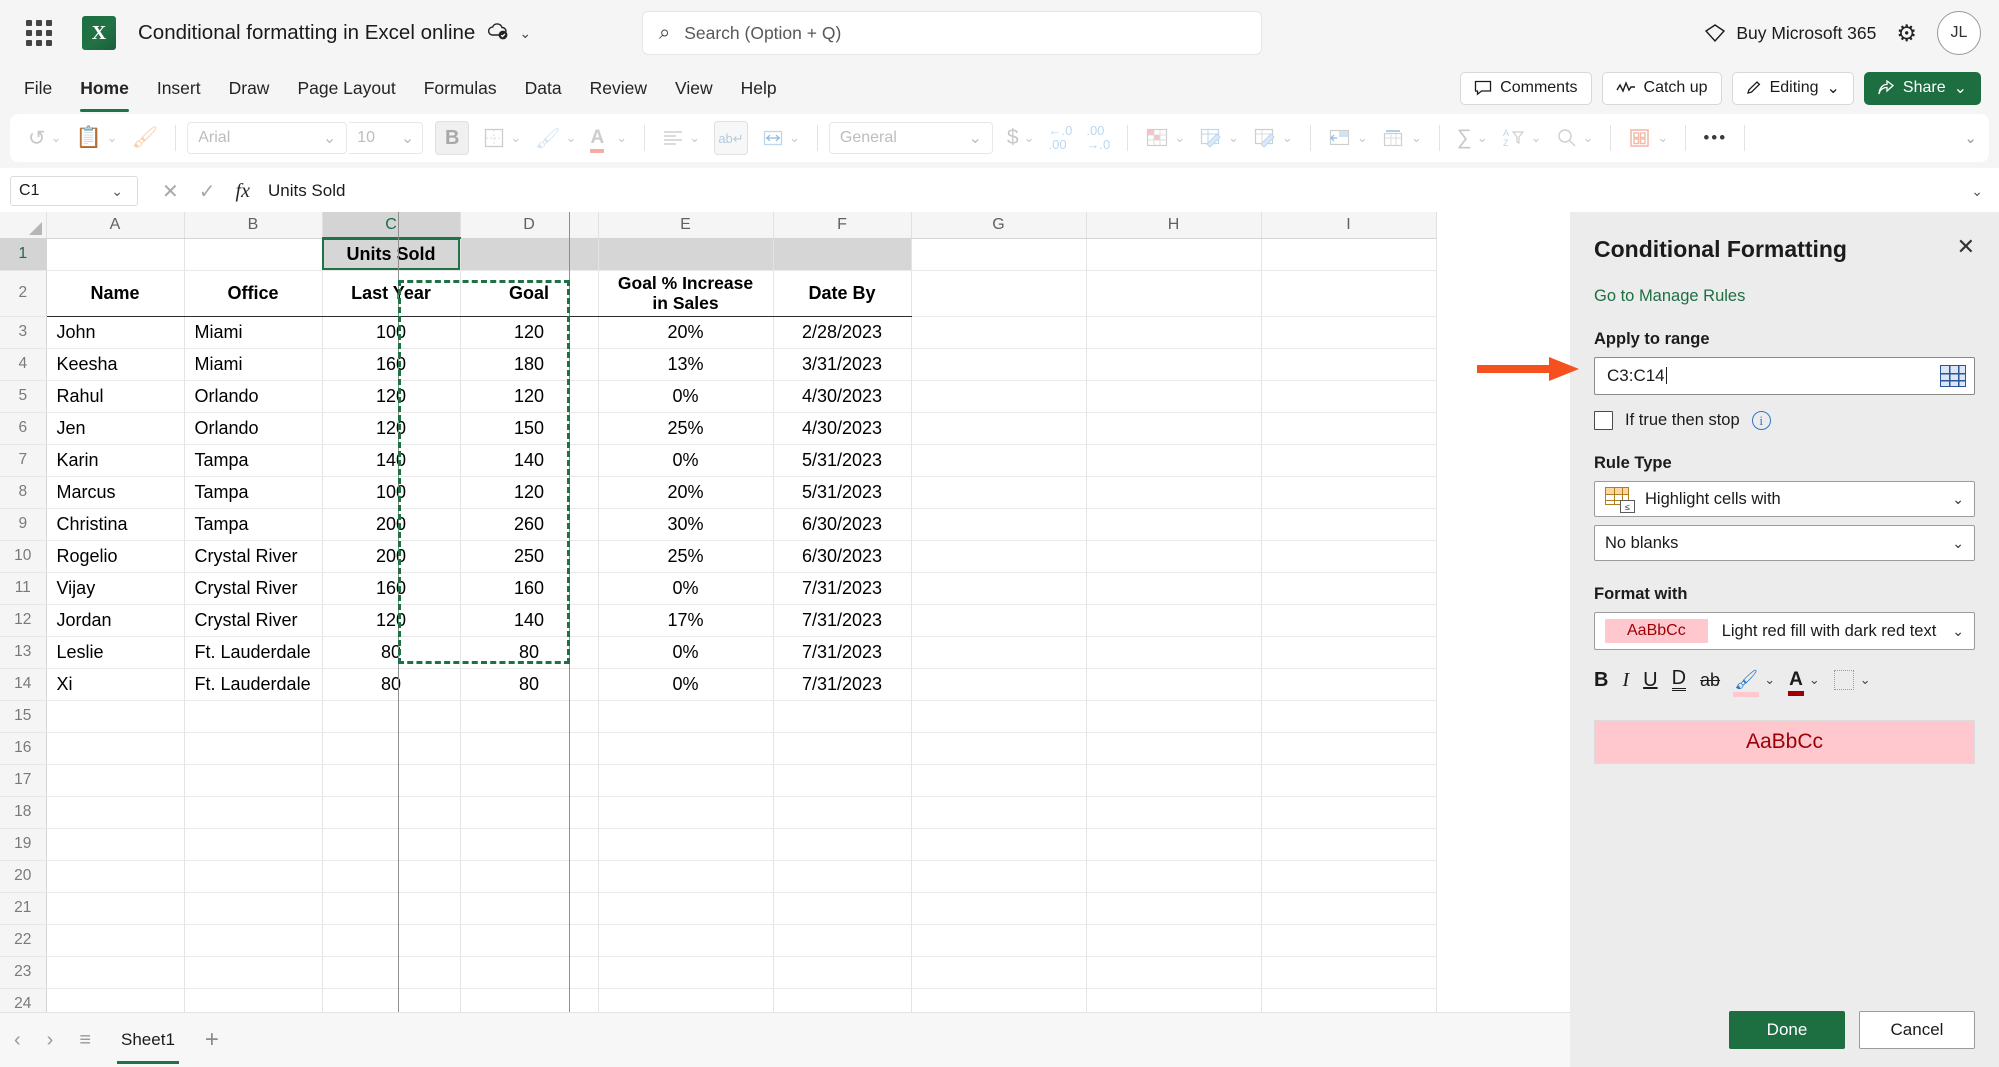 This screenshot has height=1067, width=1999. What do you see at coordinates (1402, 138) in the screenshot?
I see `delete-cells-button: ⌄` at bounding box center [1402, 138].